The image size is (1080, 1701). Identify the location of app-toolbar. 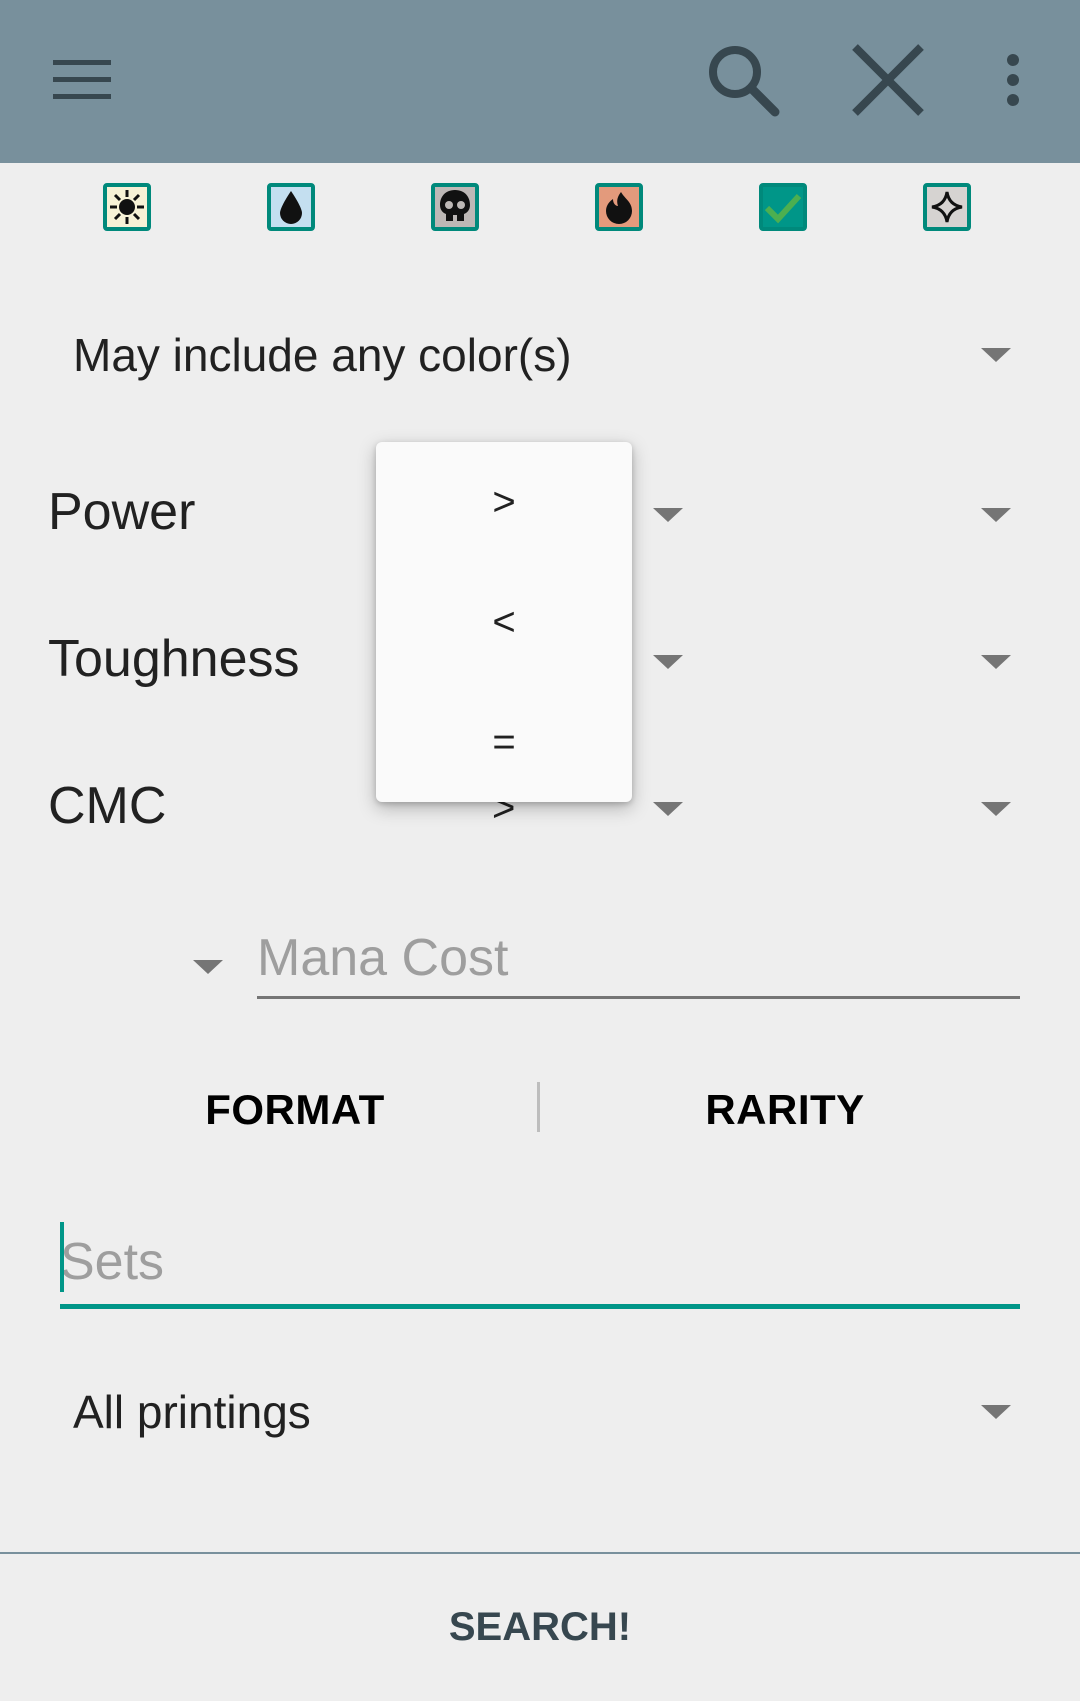
(540, 81).